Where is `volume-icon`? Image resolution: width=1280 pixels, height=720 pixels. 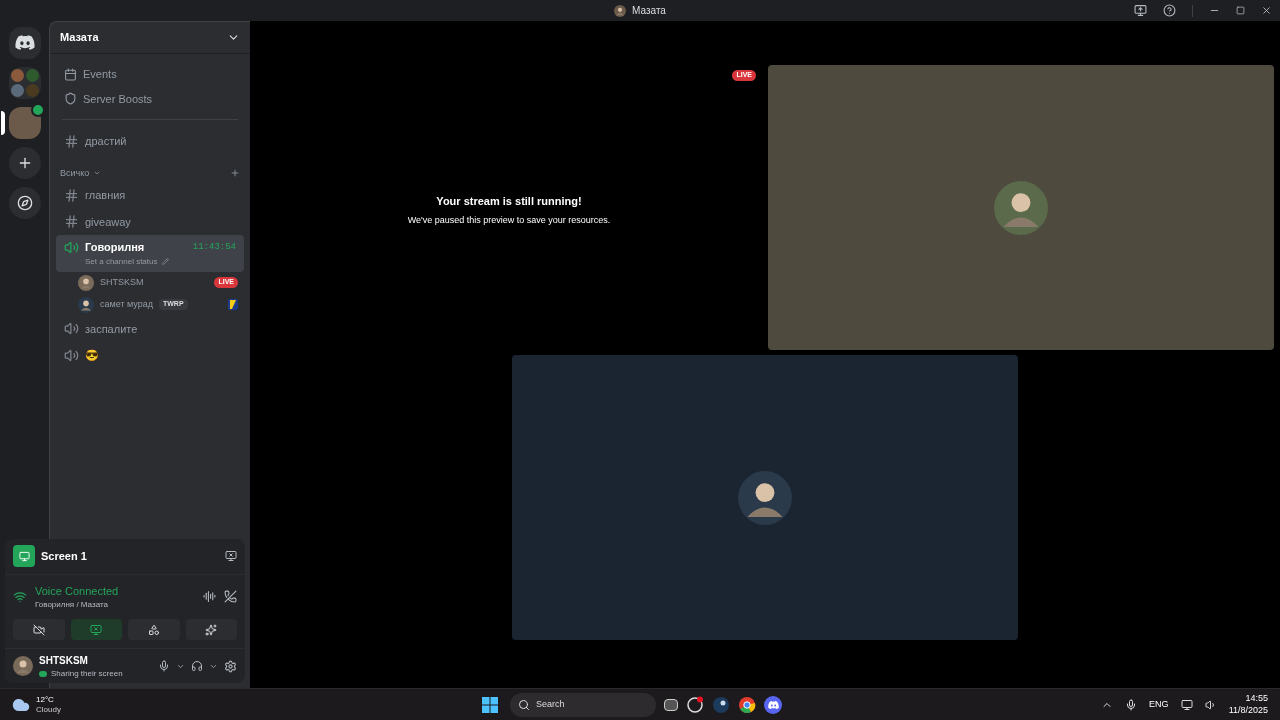 volume-icon is located at coordinates (1210, 704).